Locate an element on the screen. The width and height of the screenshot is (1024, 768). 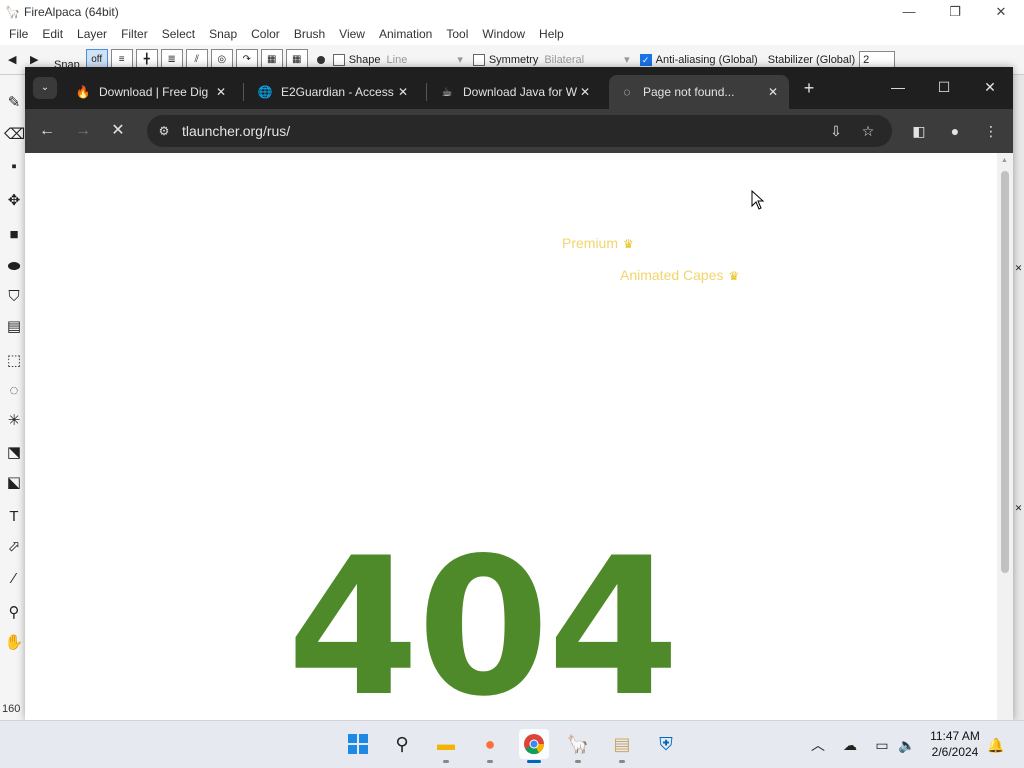
magic-wand-tool-icon: ✳ is located at coordinates (14, 421).